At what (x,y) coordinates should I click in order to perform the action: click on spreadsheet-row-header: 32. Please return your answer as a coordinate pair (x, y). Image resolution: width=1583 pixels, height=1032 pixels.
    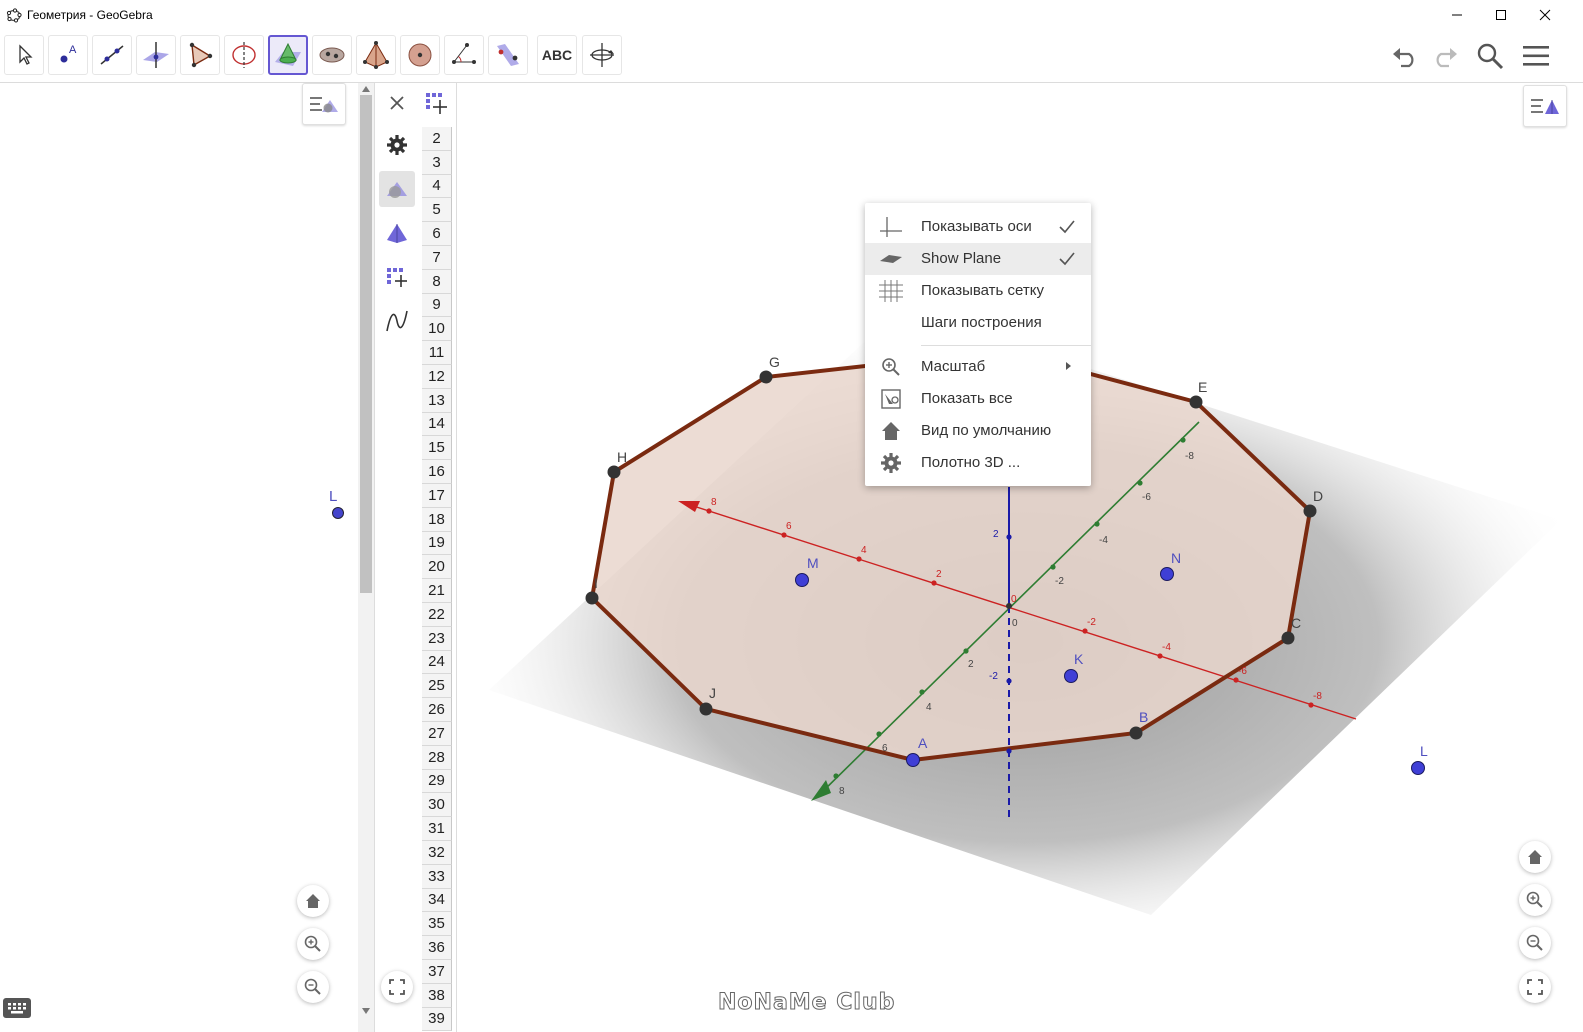
    Looking at the image, I should click on (437, 853).